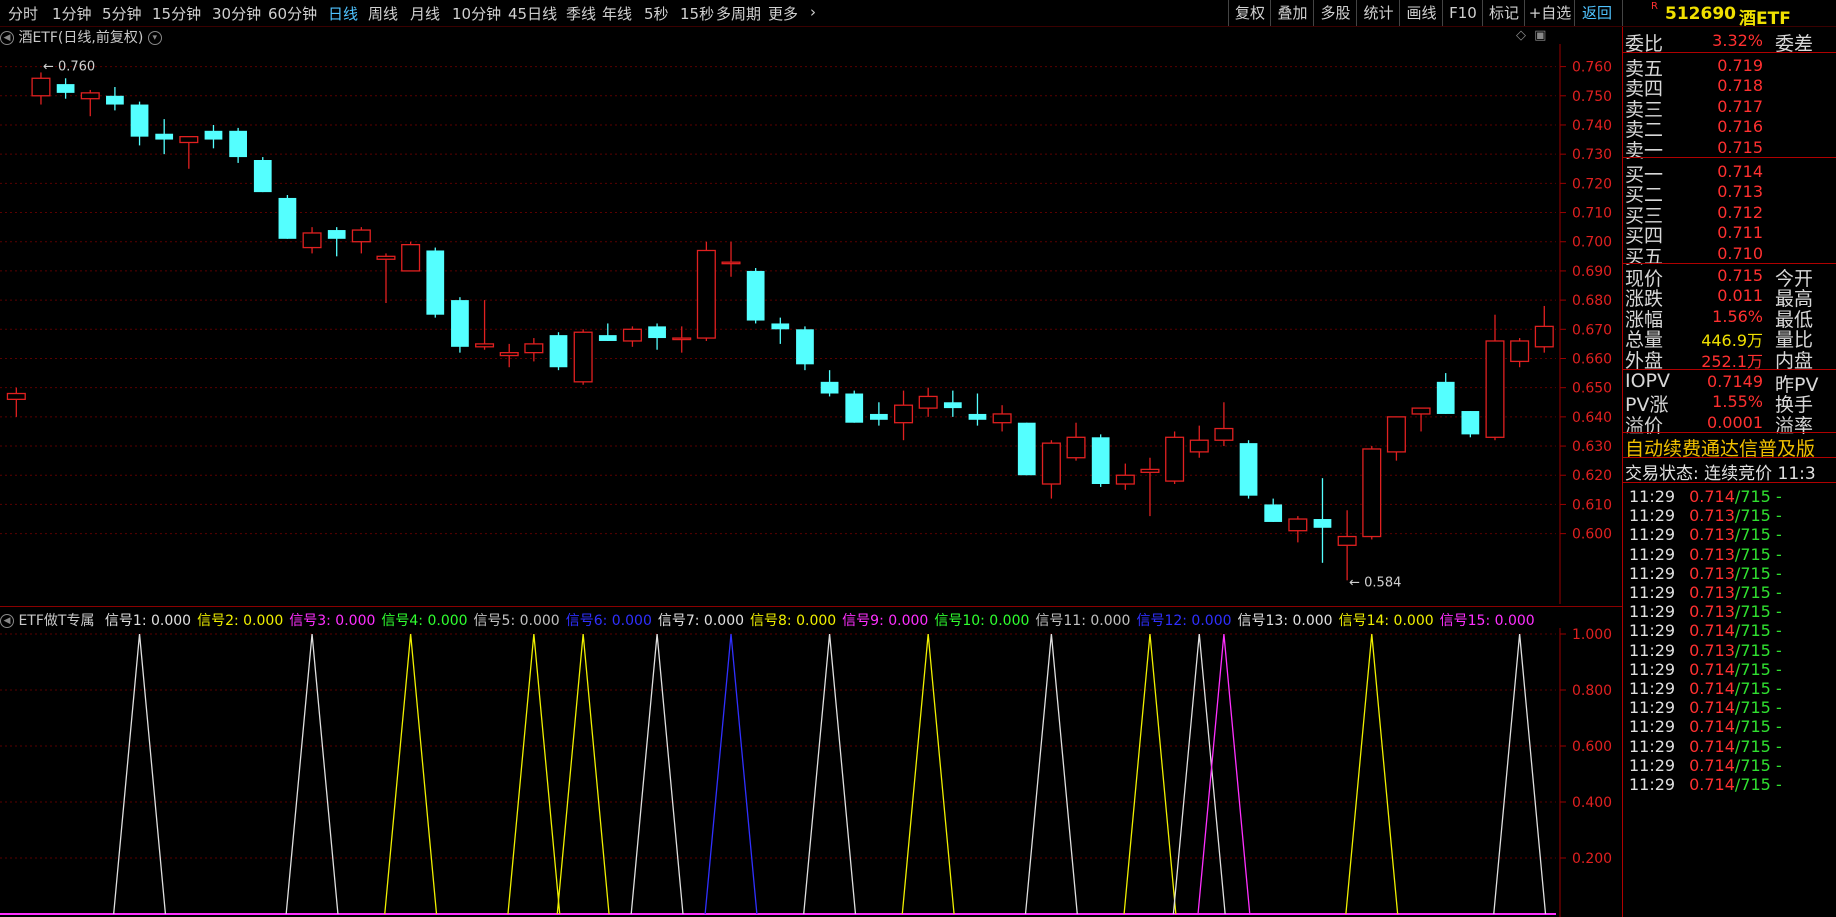  I want to click on window-icon: ▣, so click(1540, 35).